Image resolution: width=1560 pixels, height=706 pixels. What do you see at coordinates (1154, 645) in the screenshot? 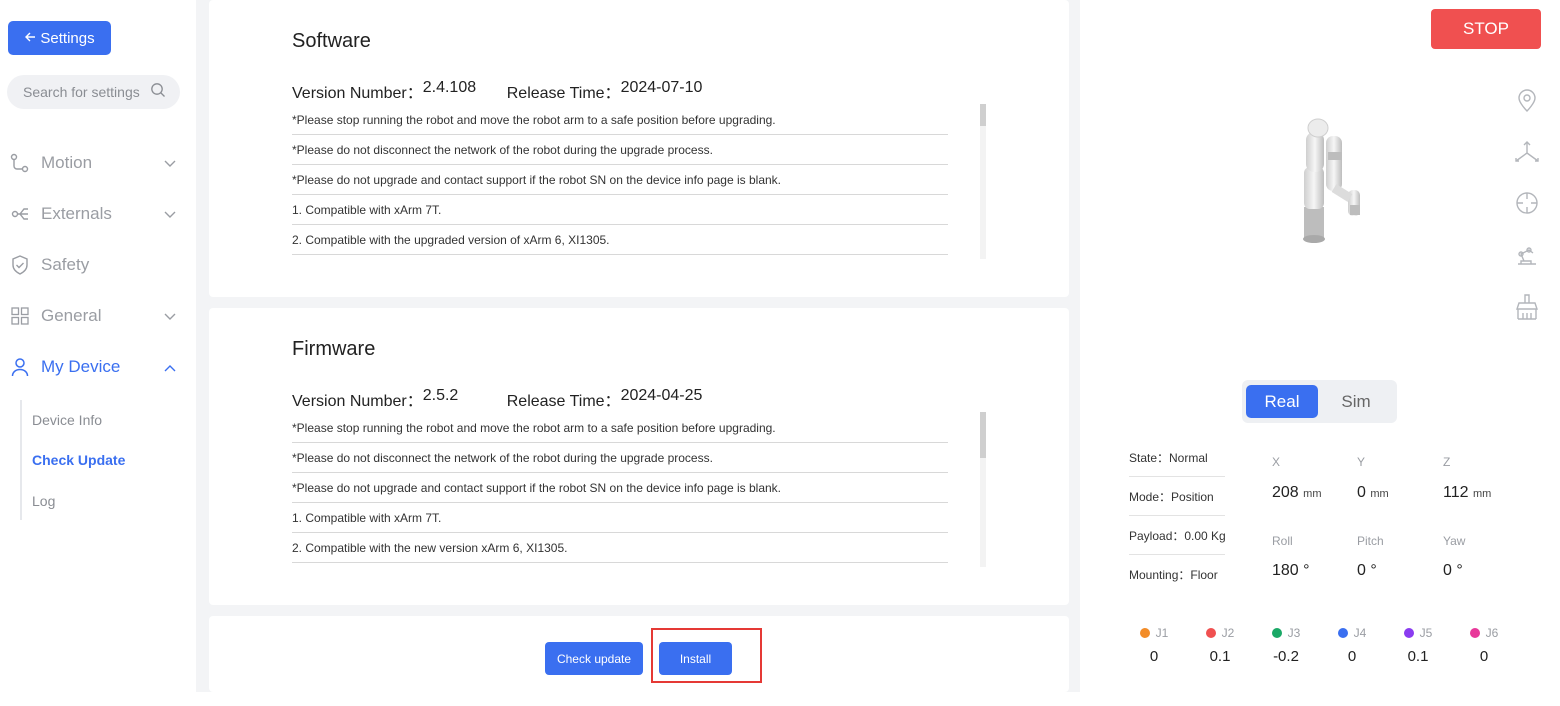
I see `joint-j1: J1 0` at bounding box center [1154, 645].